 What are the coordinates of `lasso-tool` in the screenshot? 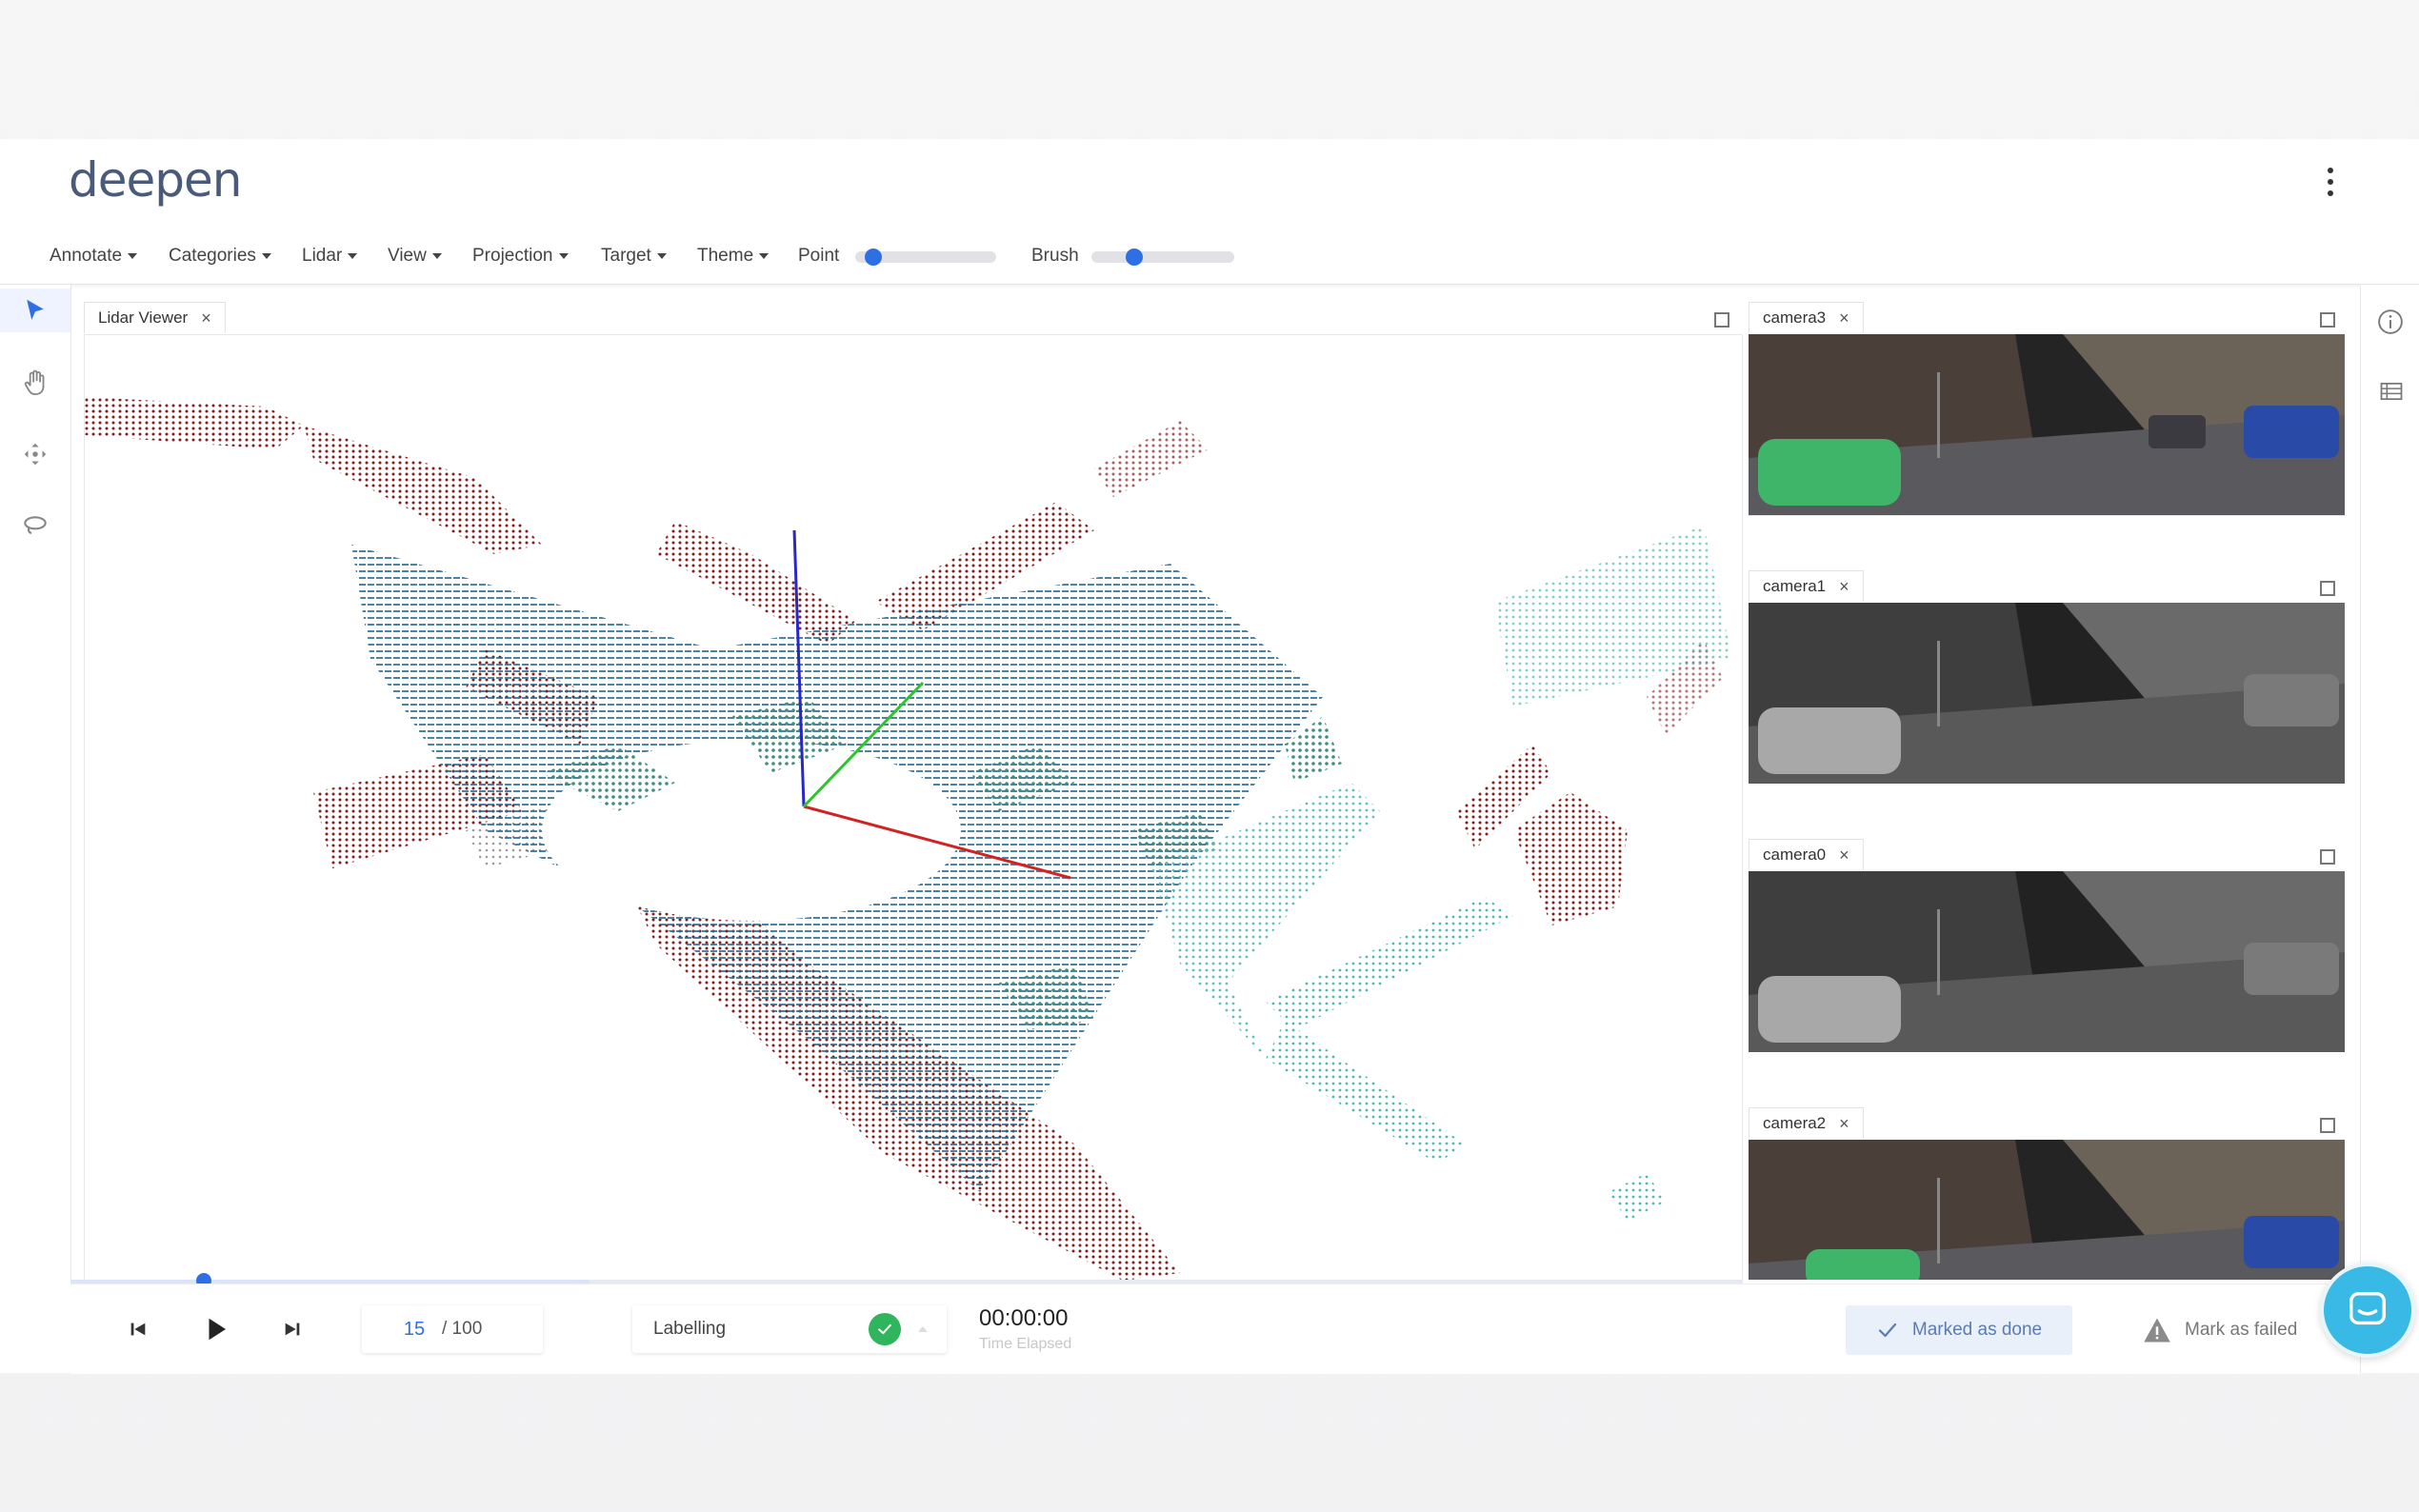 It's located at (35, 525).